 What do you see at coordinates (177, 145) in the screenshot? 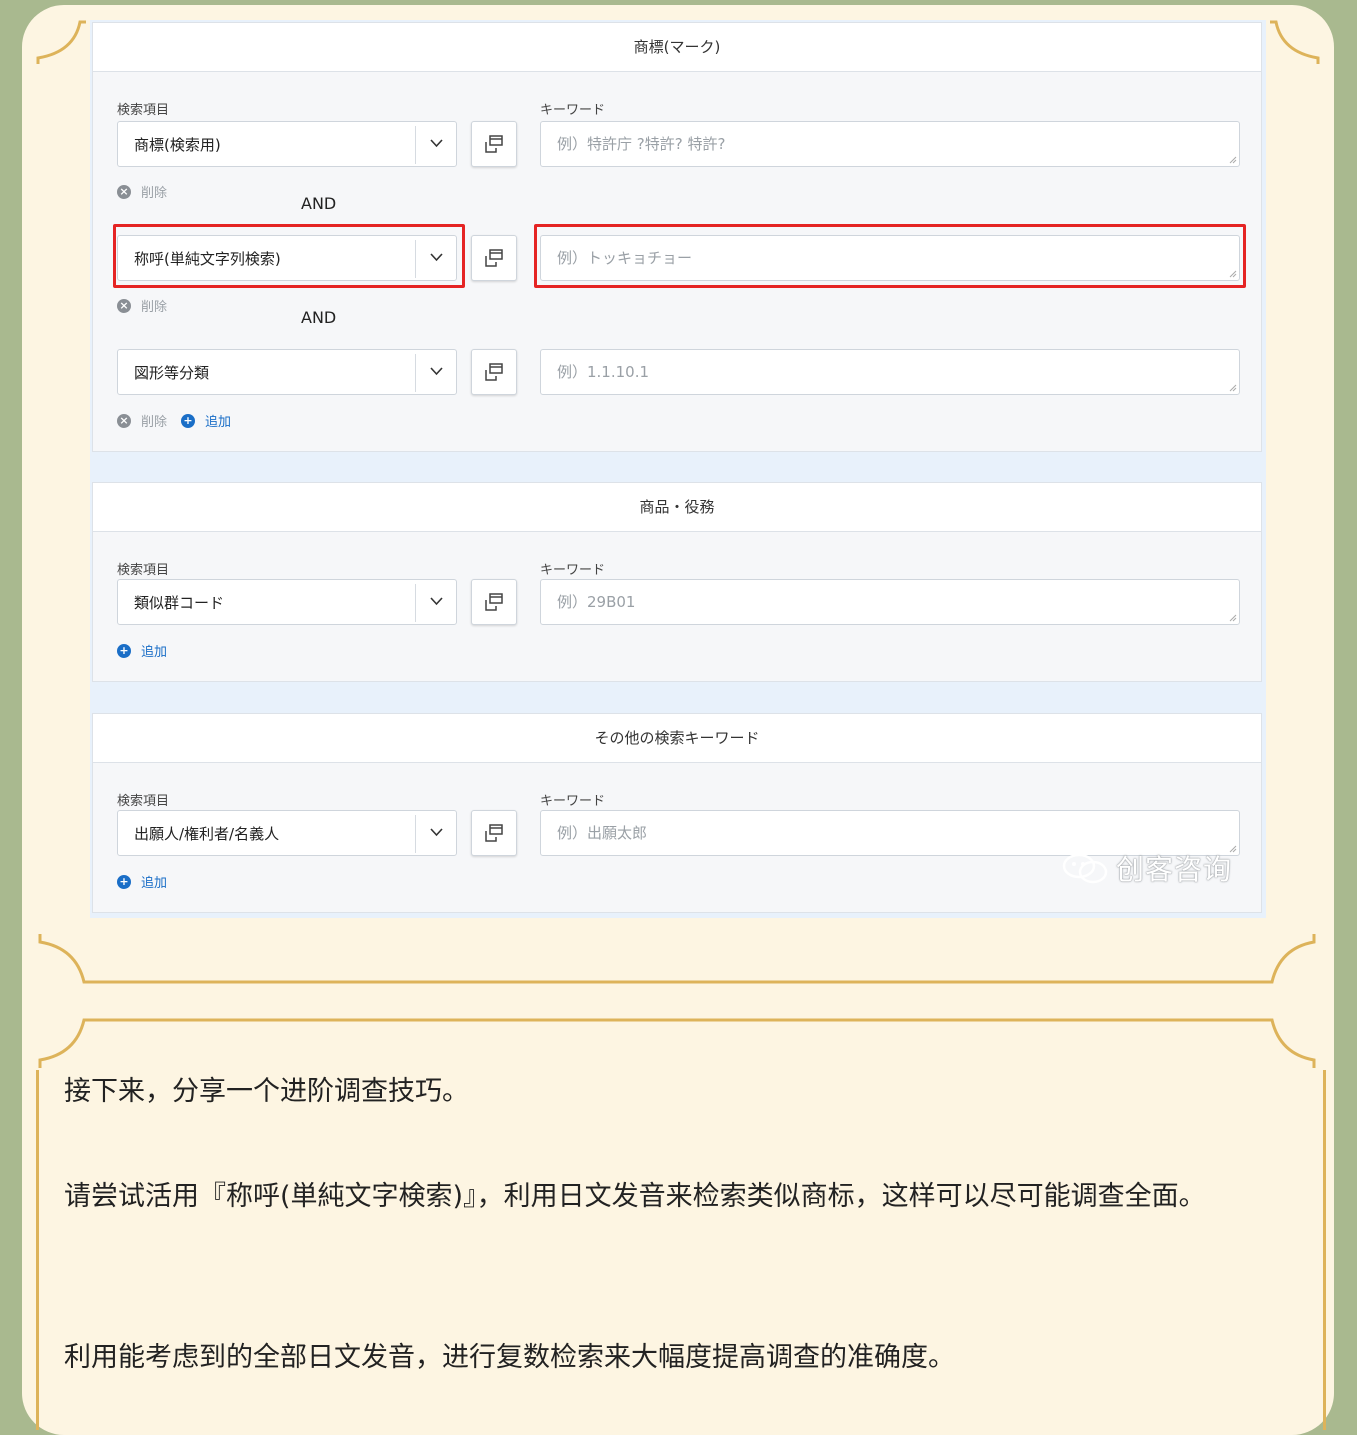
I see `select-value: 商標(検索用)` at bounding box center [177, 145].